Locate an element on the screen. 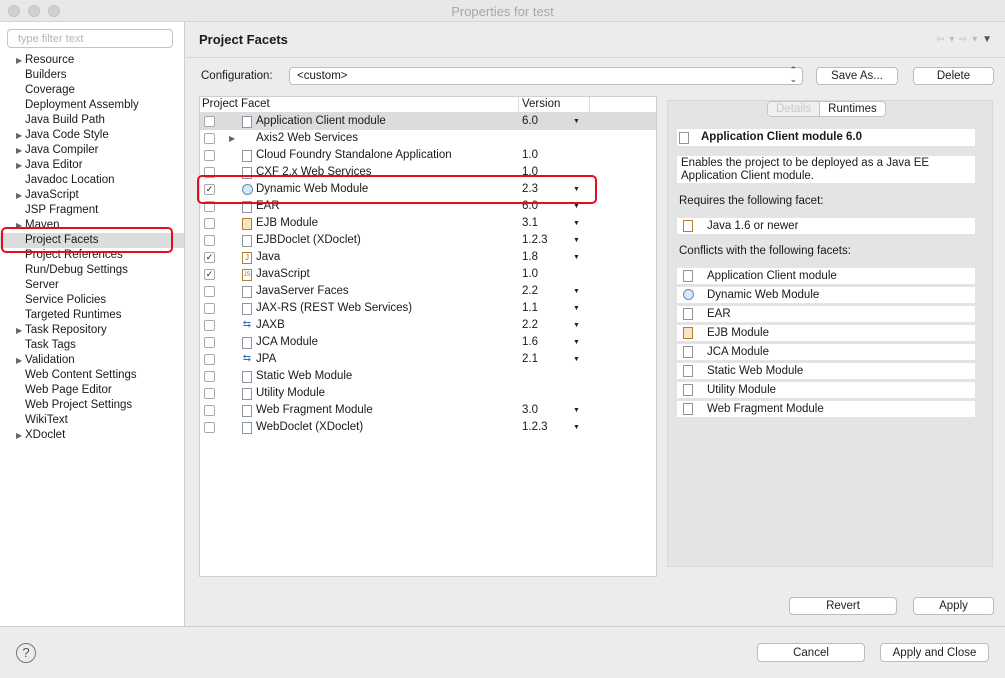  revert-button: Revert is located at coordinates (843, 606).